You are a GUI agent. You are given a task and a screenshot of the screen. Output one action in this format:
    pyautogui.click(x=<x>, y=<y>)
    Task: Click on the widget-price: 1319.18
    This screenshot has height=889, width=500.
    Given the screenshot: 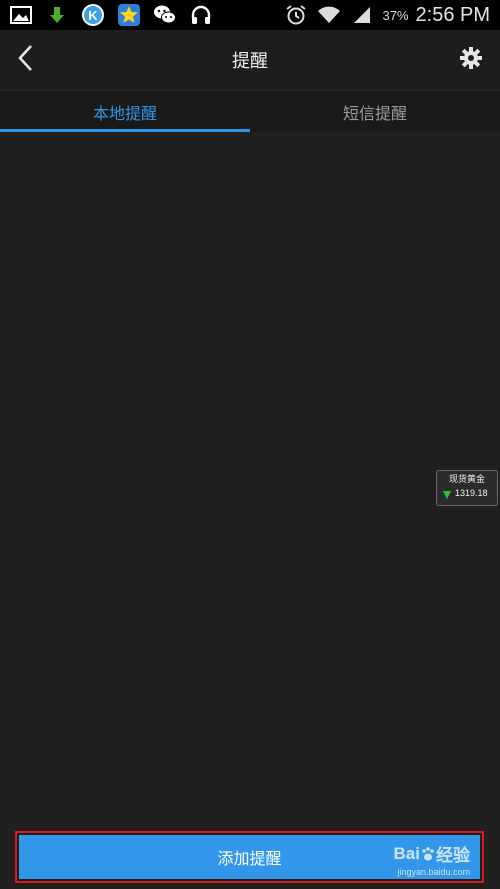 What is the action you would take?
    pyautogui.click(x=471, y=493)
    